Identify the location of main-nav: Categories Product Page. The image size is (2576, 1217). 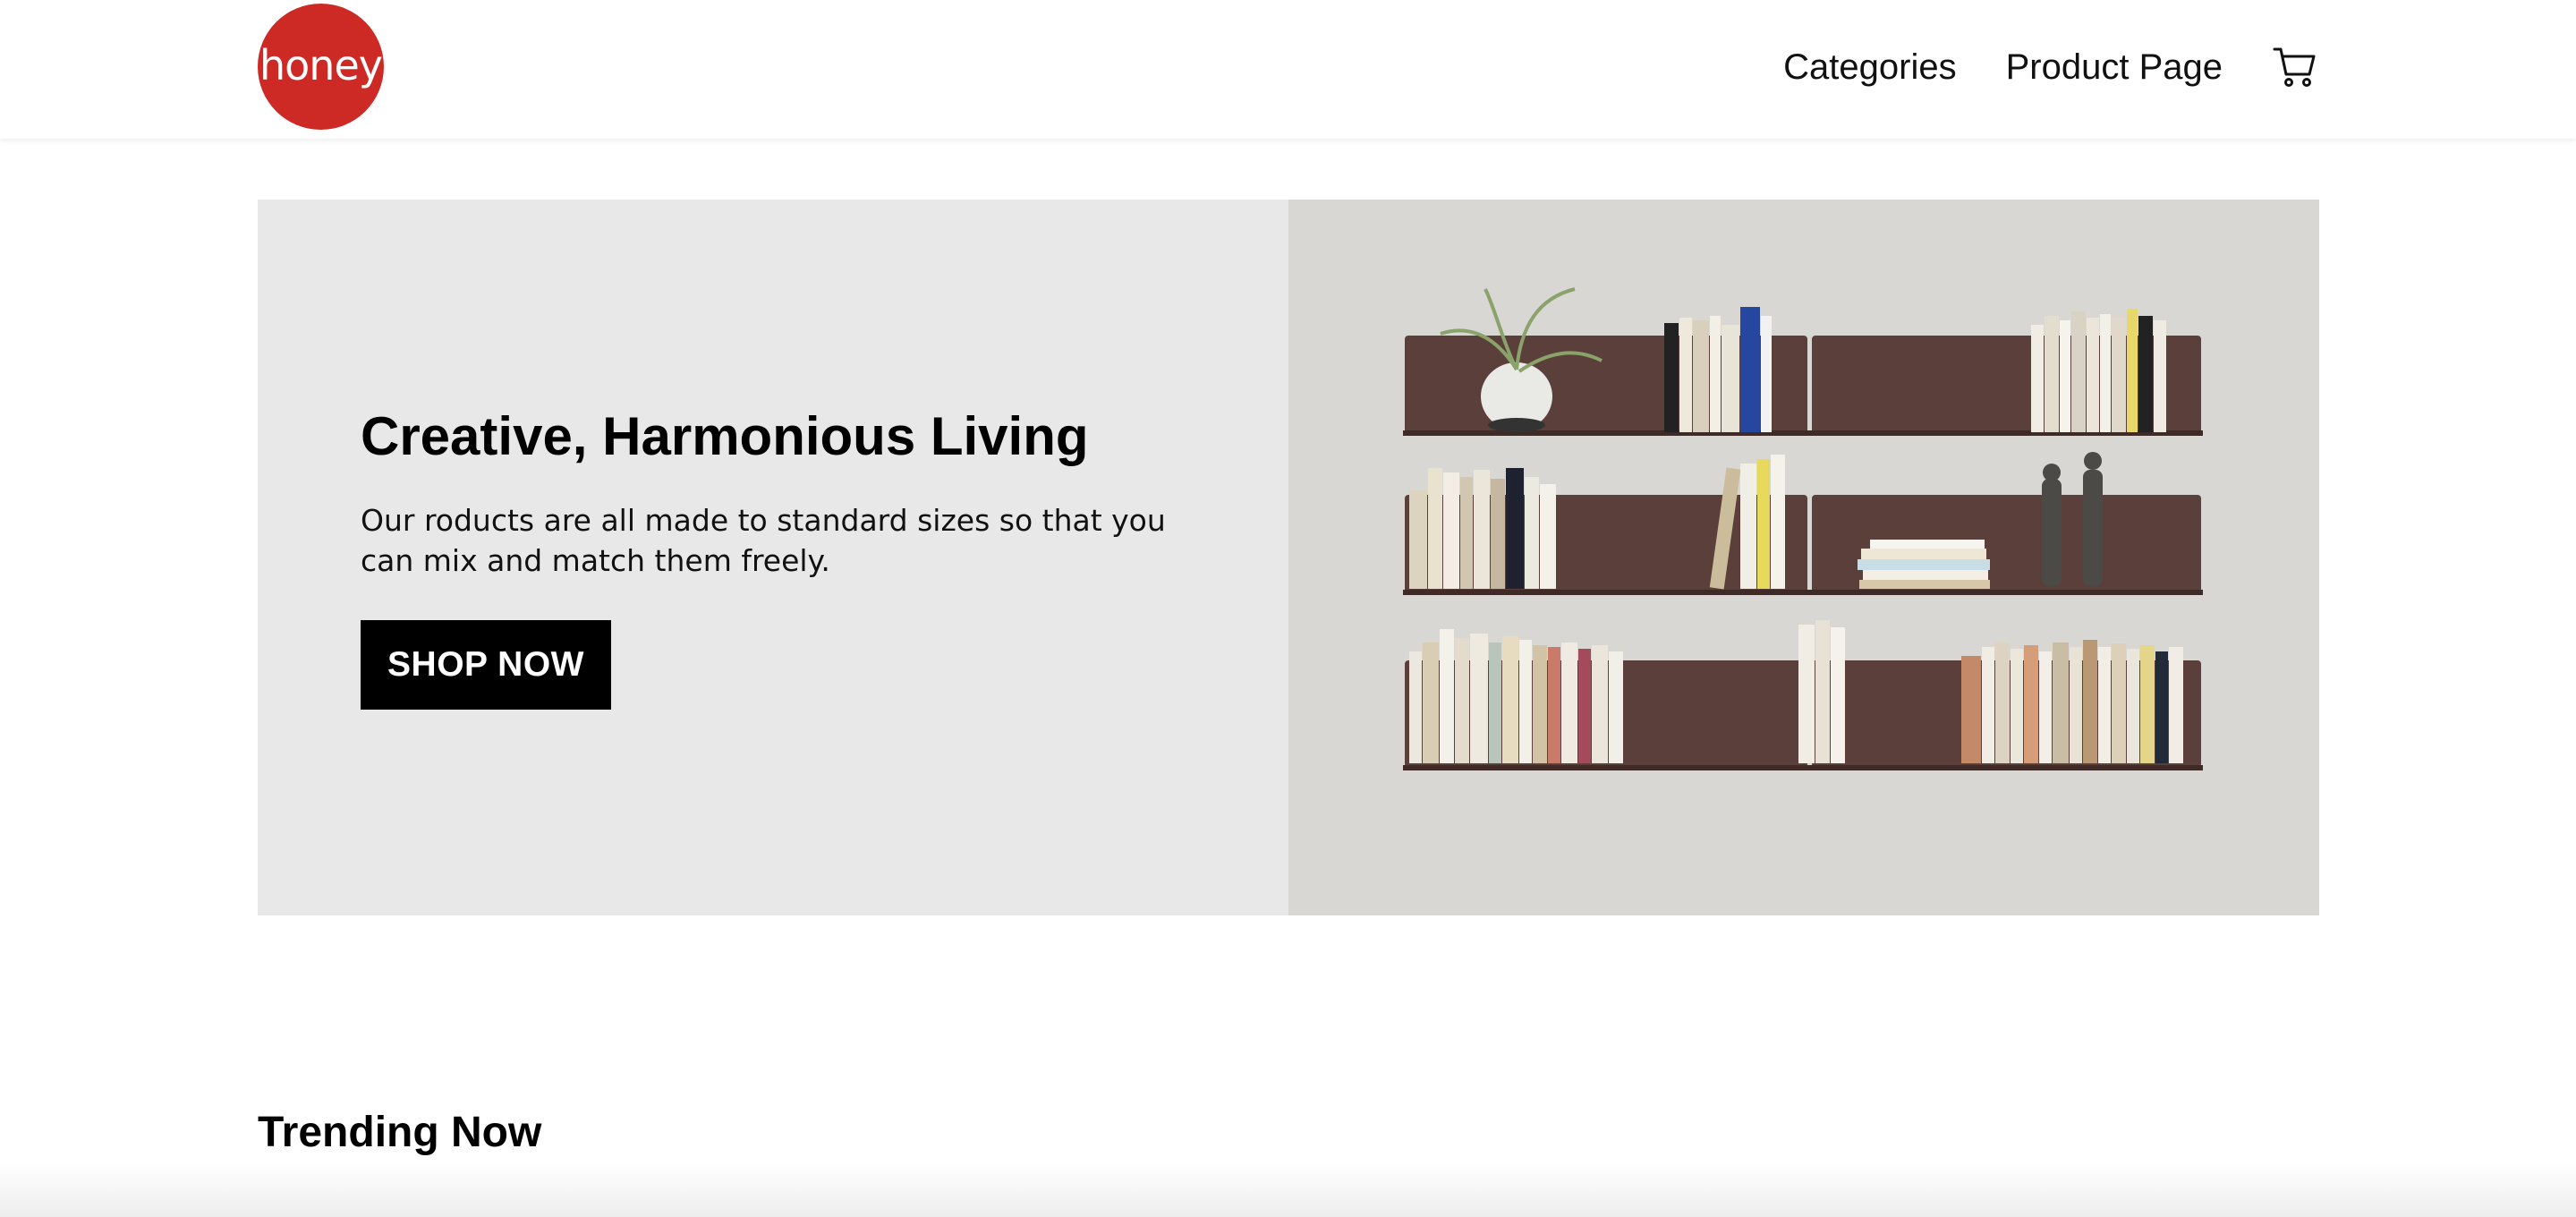
(2050, 67).